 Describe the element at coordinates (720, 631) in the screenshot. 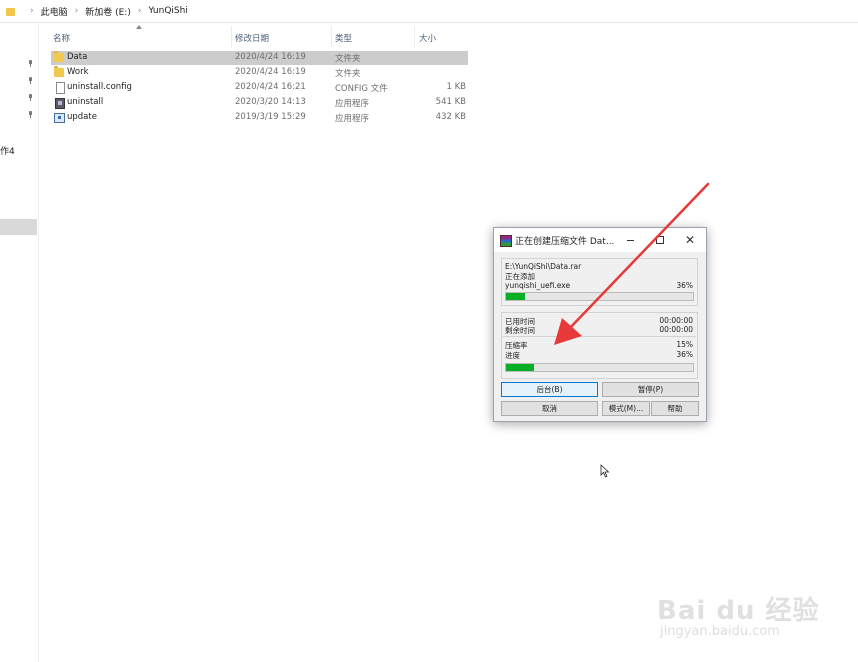

I see `watermark-url: jingyan.baidu.com` at that location.